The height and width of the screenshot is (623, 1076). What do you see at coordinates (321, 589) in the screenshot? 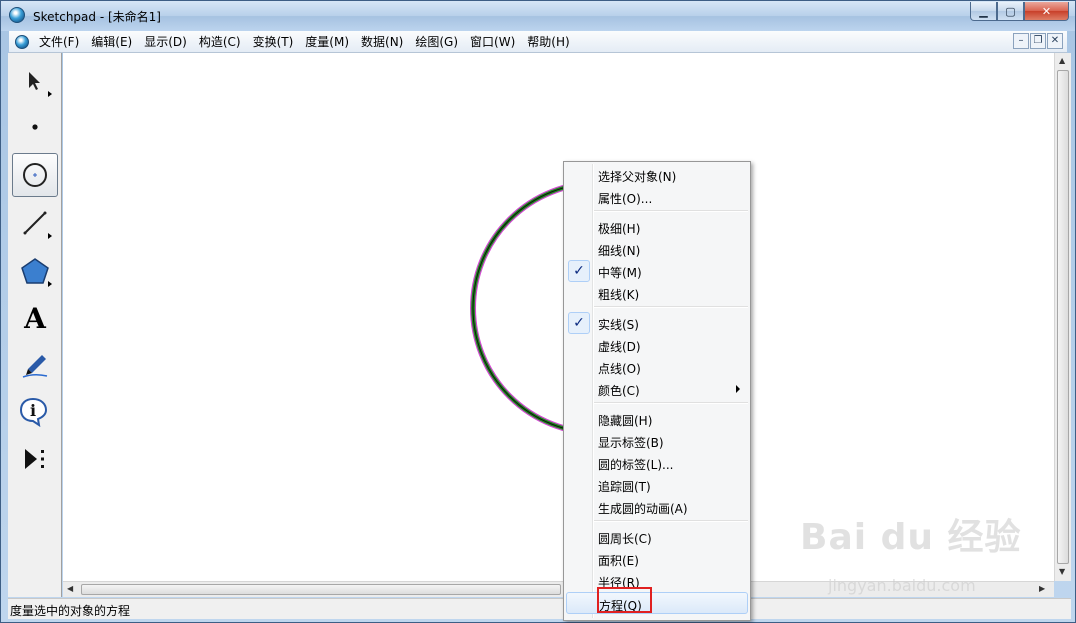
I see `horizontal-scroll-thumb` at bounding box center [321, 589].